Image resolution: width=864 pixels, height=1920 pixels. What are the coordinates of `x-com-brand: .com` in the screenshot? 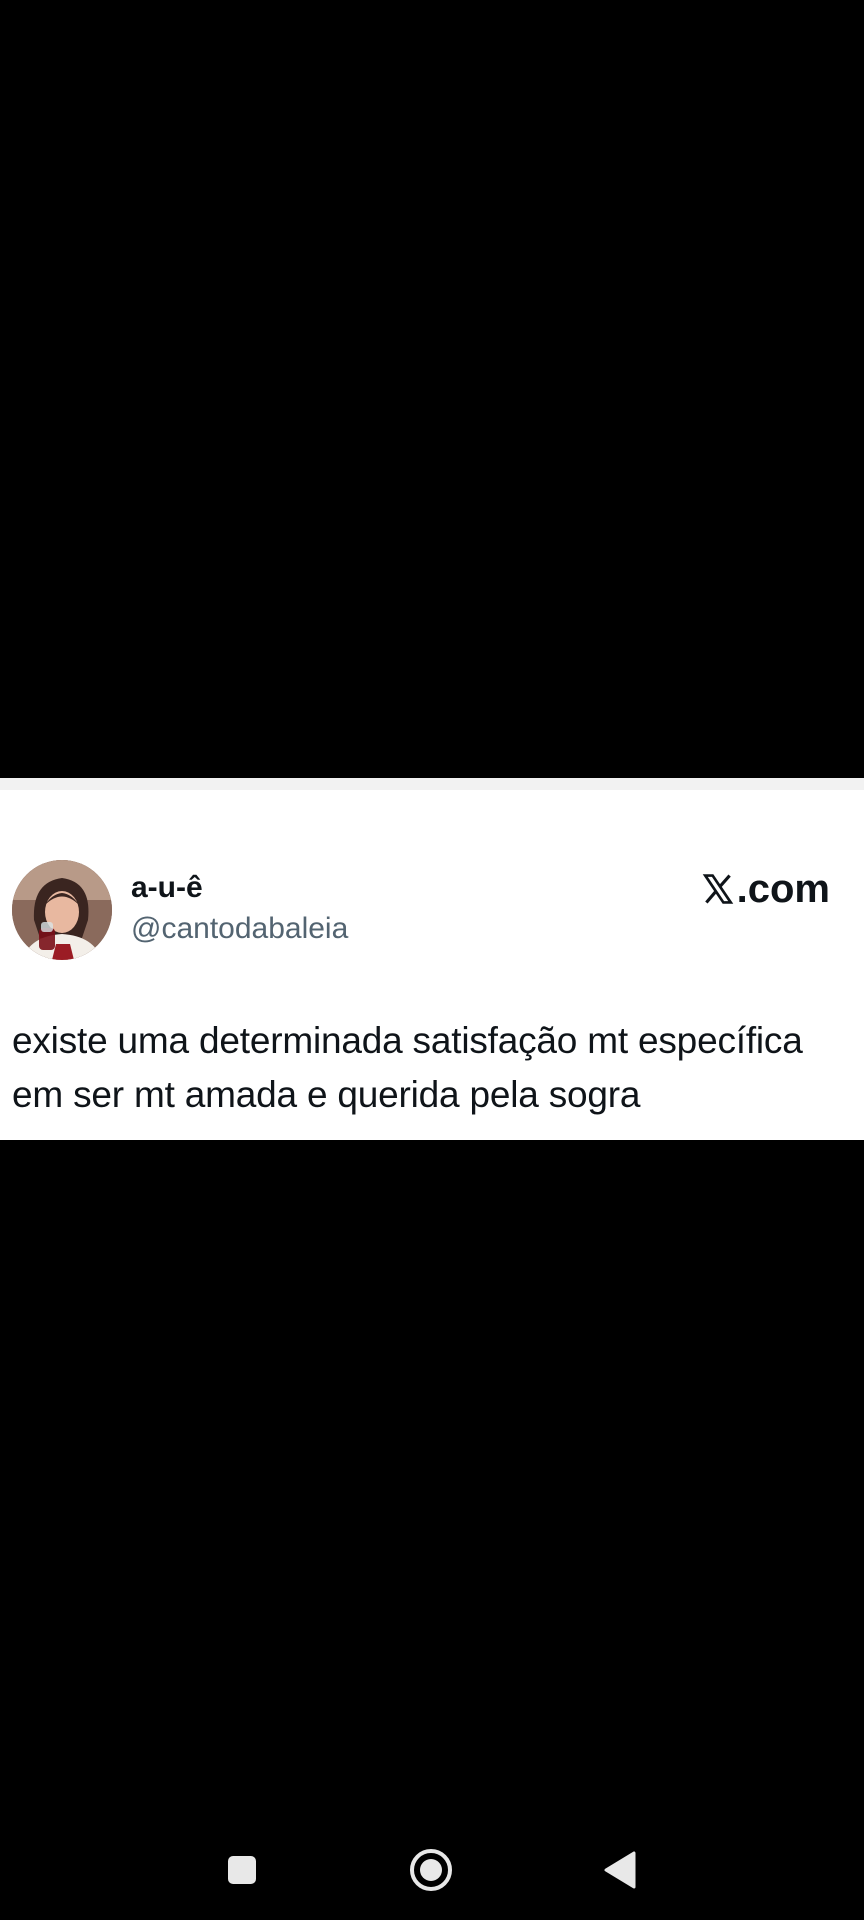 It's located at (765, 889).